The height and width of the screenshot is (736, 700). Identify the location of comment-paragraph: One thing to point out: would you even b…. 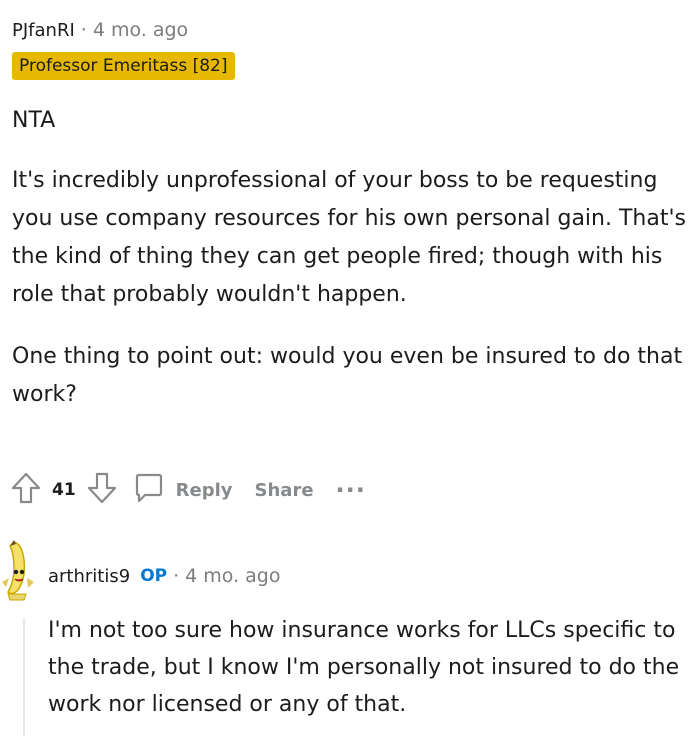
(347, 375).